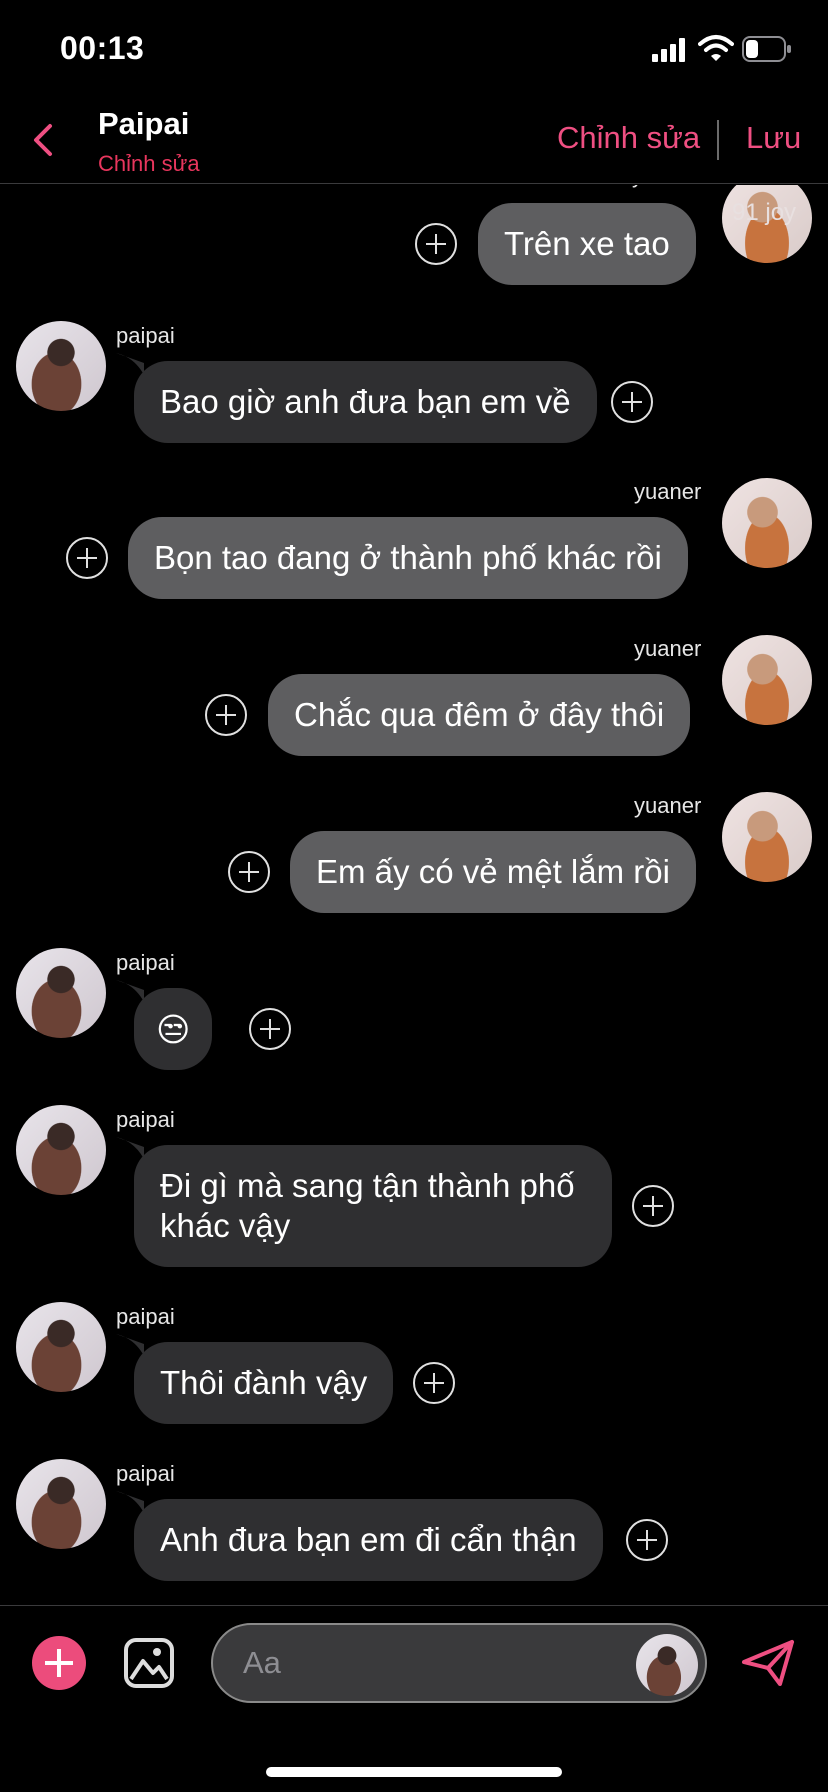  I want to click on message-bubble: Bao giờ anh đưa bạn em về, so click(365, 402).